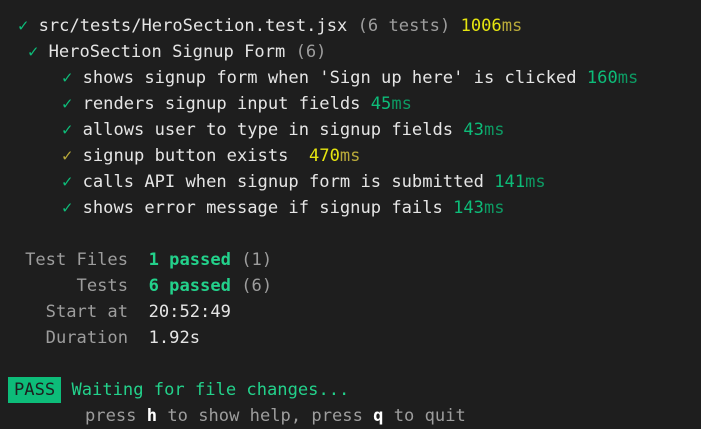  I want to click on summary-value: 1.92s, so click(174, 338).